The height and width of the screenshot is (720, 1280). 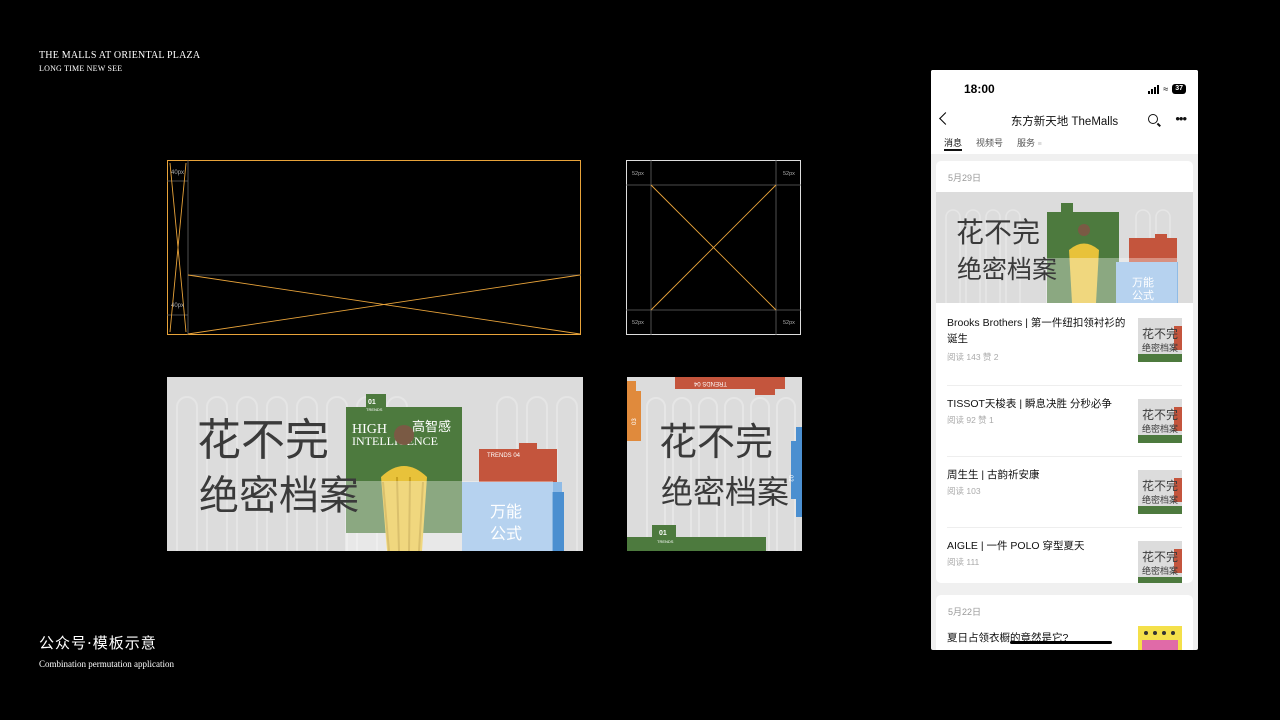 I want to click on article-title: 周生生 | 古韵祈安康, so click(x=993, y=475).